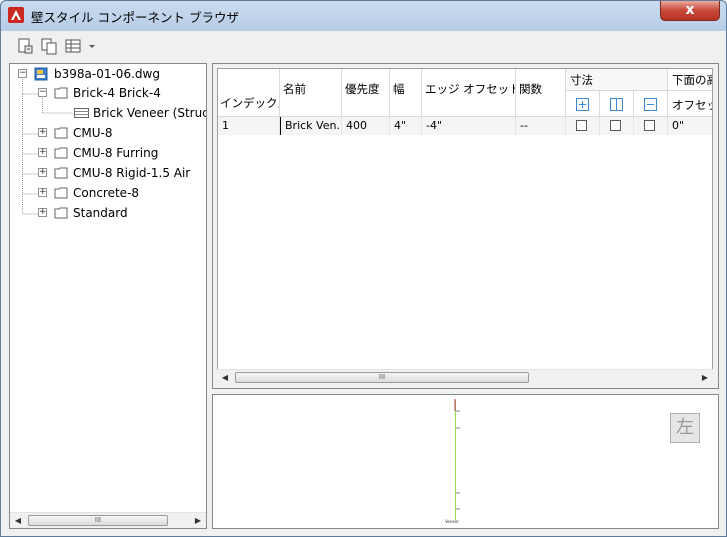 This screenshot has height=537, width=727. What do you see at coordinates (469, 126) in the screenshot?
I see `cell-edge-offset: -4"` at bounding box center [469, 126].